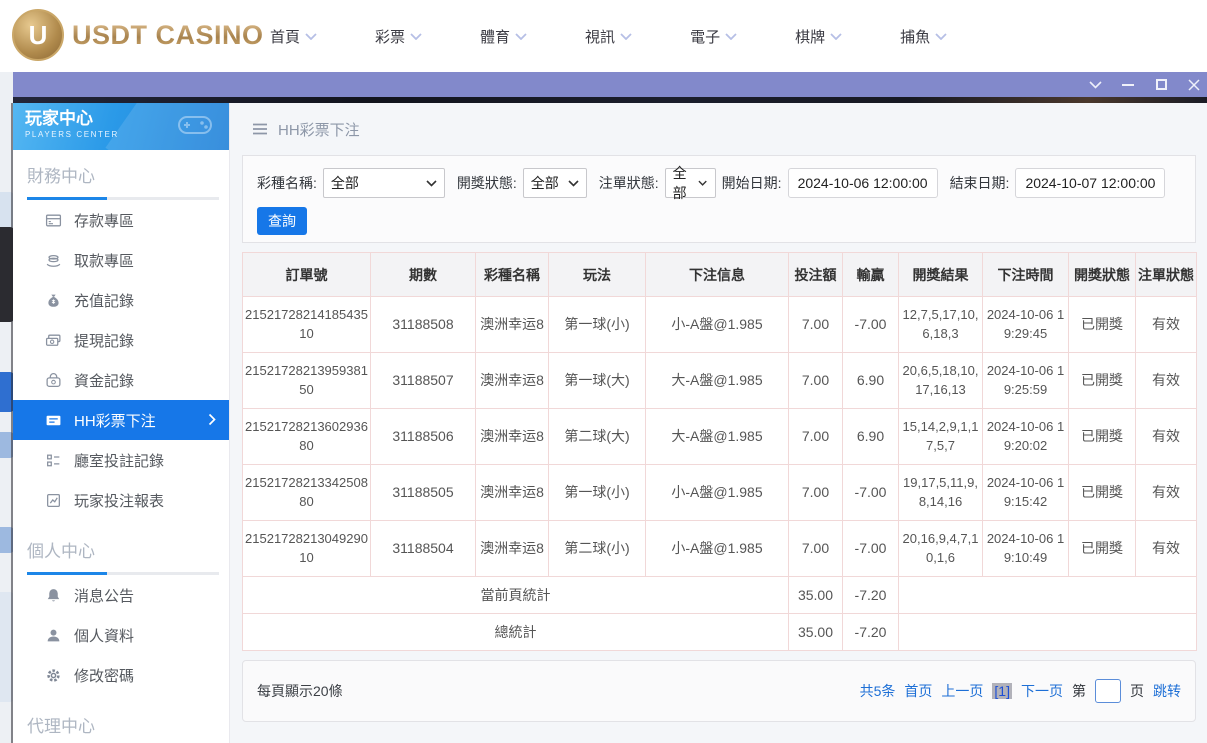  I want to click on end-date-label: 結束日期:, so click(979, 183).